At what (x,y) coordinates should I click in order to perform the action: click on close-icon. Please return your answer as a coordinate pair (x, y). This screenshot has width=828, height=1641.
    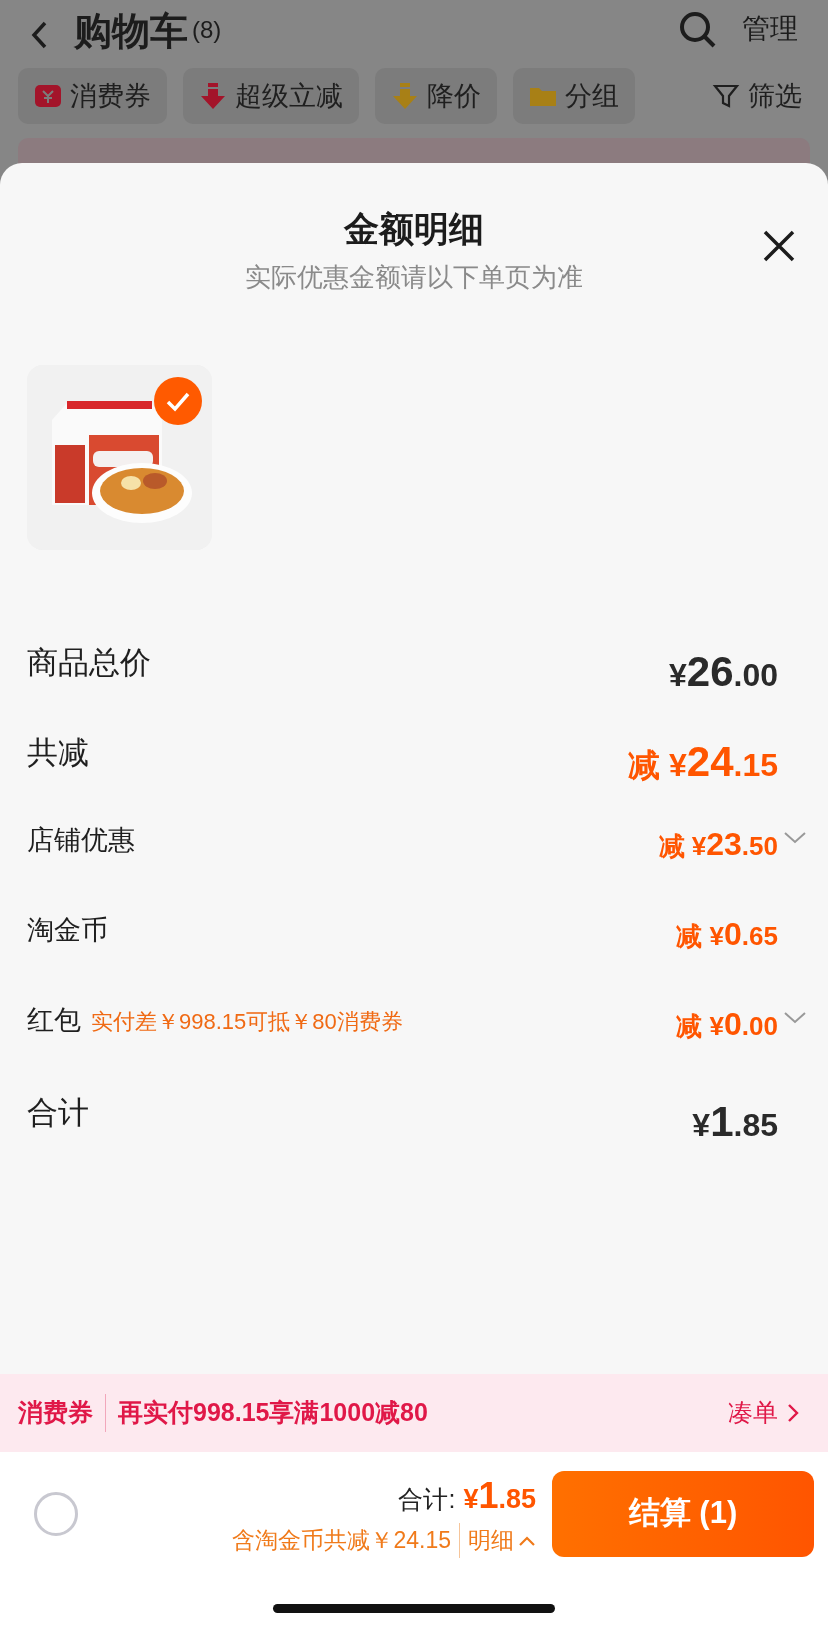
    Looking at the image, I should click on (779, 246).